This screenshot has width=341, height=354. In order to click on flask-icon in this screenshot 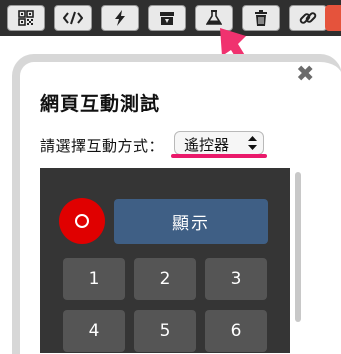, I will do `click(214, 17)`.